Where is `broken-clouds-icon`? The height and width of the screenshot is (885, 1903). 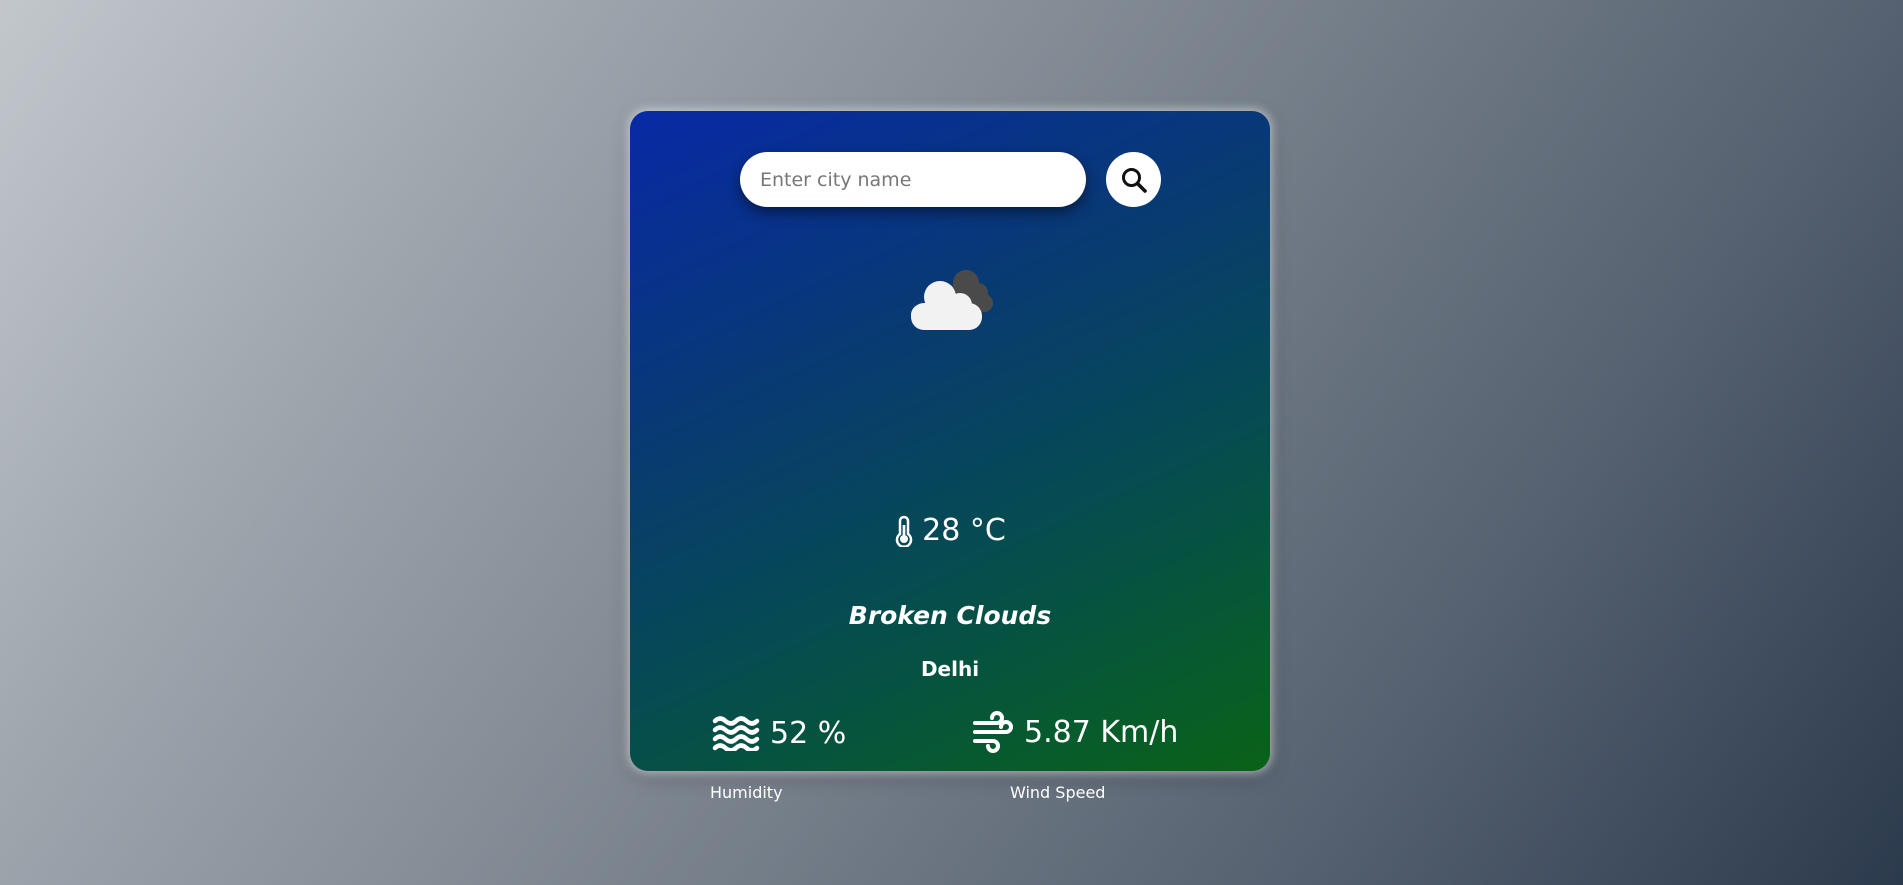 broken-clouds-icon is located at coordinates (952, 300).